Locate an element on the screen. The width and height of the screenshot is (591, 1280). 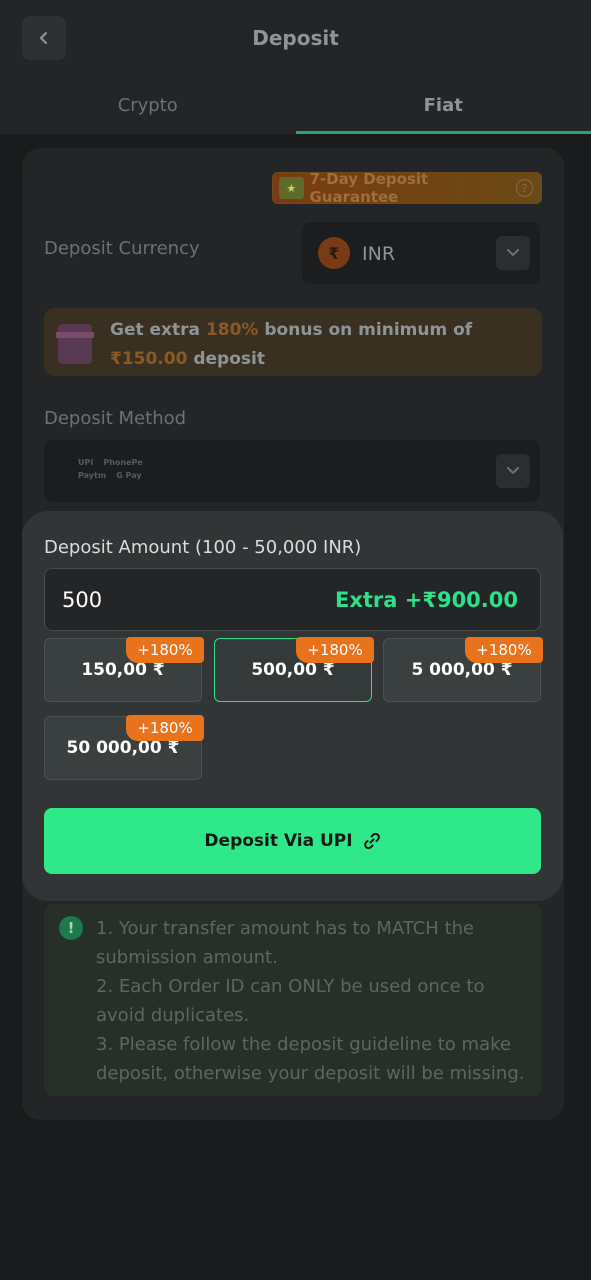
guarantee-label: 7-Day Deposit Guarantee is located at coordinates (369, 188).